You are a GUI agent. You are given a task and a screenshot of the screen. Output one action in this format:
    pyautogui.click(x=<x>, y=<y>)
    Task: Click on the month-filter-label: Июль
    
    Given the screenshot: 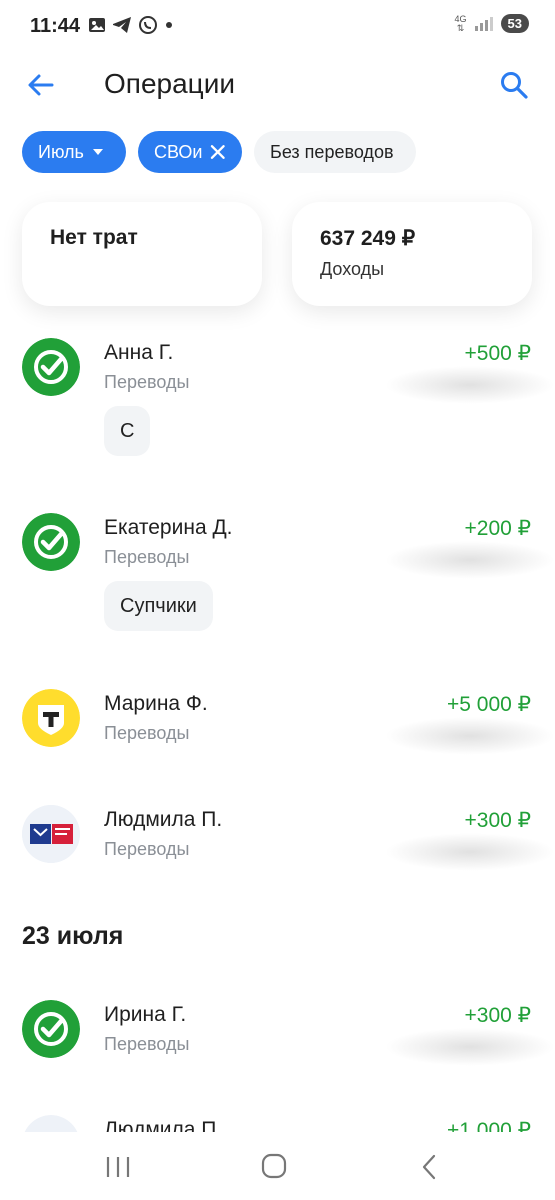 What is the action you would take?
    pyautogui.click(x=61, y=151)
    